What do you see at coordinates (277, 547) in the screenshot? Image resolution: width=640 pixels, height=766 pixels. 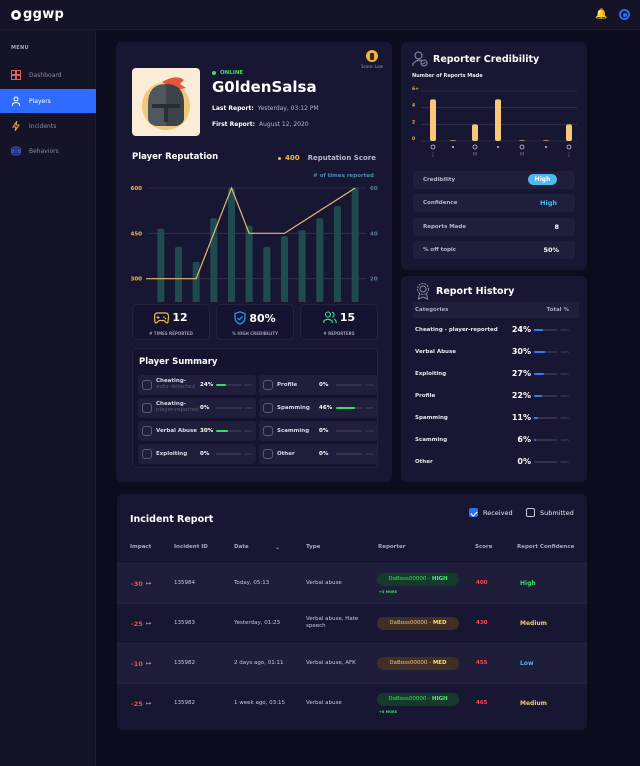 I see `sort-chevron-icon: ⌄` at bounding box center [277, 547].